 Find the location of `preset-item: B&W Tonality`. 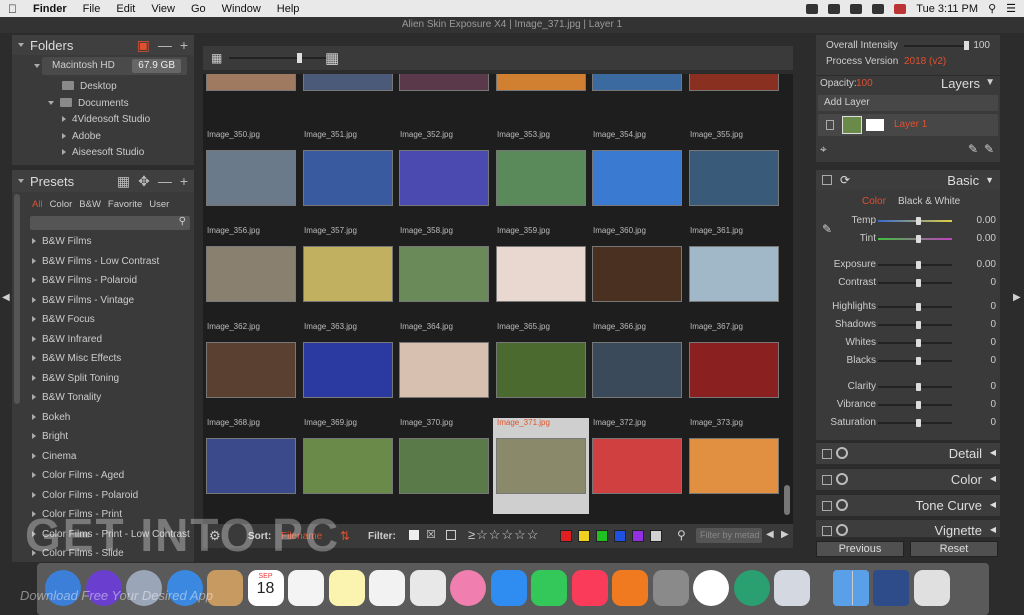

preset-item: B&W Tonality is located at coordinates (110, 398).